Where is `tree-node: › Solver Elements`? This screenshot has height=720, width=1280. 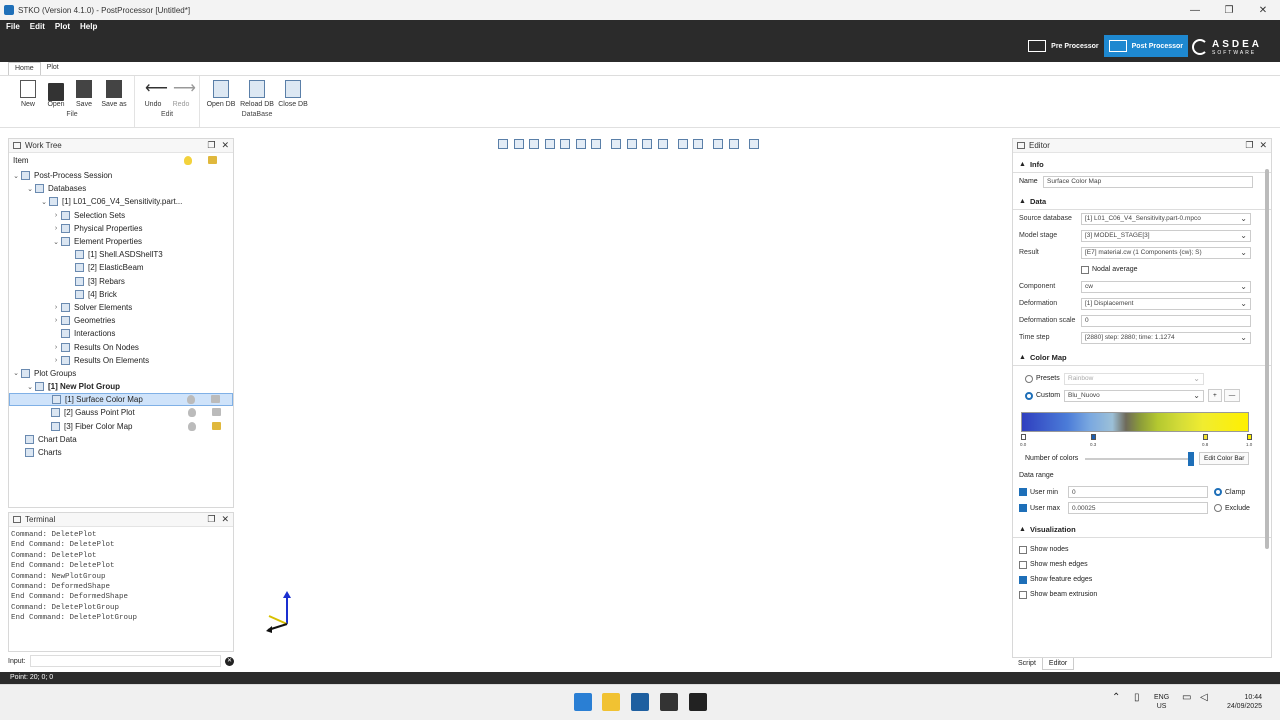 tree-node: › Solver Elements is located at coordinates (121, 307).